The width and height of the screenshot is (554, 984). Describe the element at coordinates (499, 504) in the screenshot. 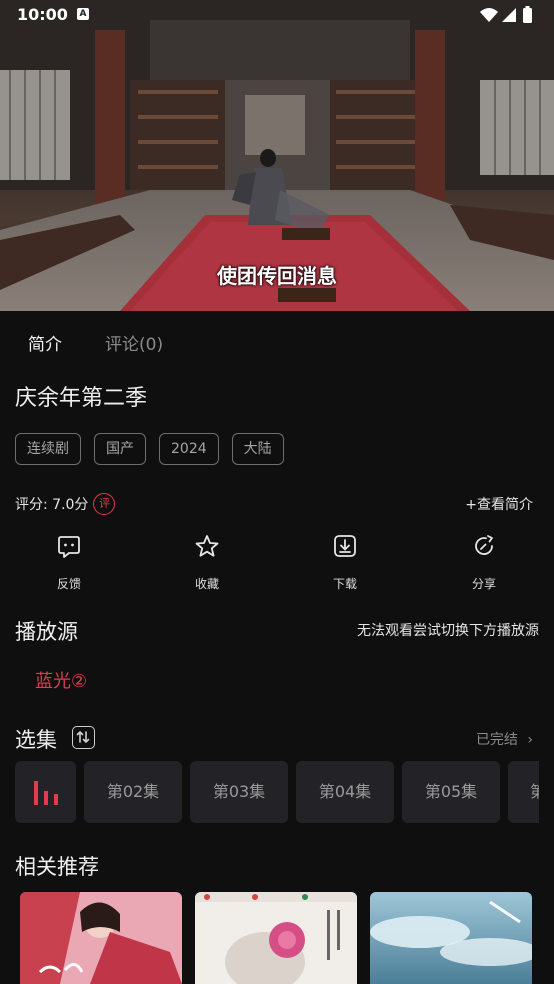

I see `view-intro-link: +查看简介` at that location.